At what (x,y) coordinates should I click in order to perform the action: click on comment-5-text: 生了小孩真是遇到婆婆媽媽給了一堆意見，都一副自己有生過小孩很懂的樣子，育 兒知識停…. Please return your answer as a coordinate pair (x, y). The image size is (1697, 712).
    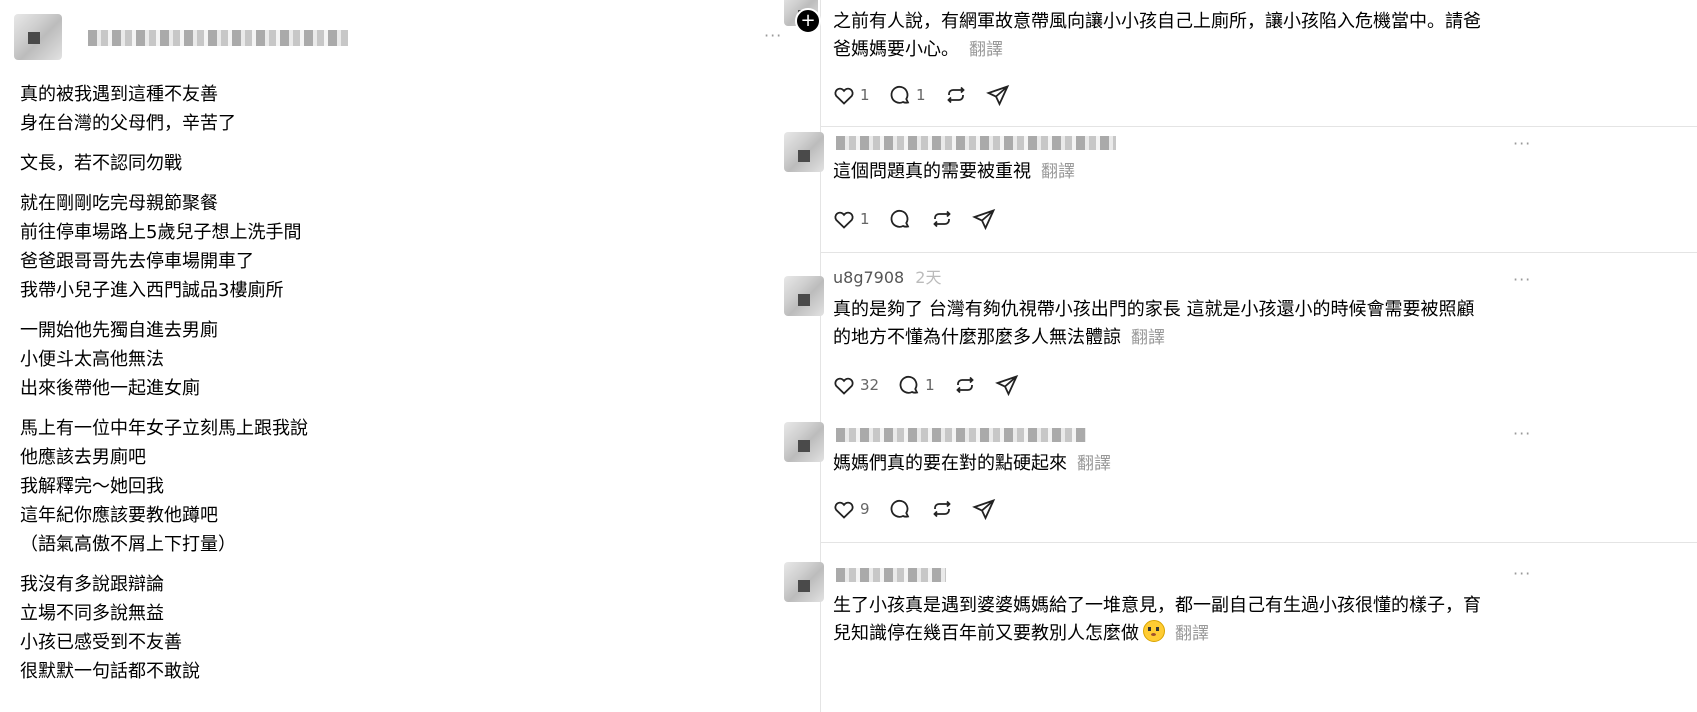
    Looking at the image, I should click on (1157, 619).